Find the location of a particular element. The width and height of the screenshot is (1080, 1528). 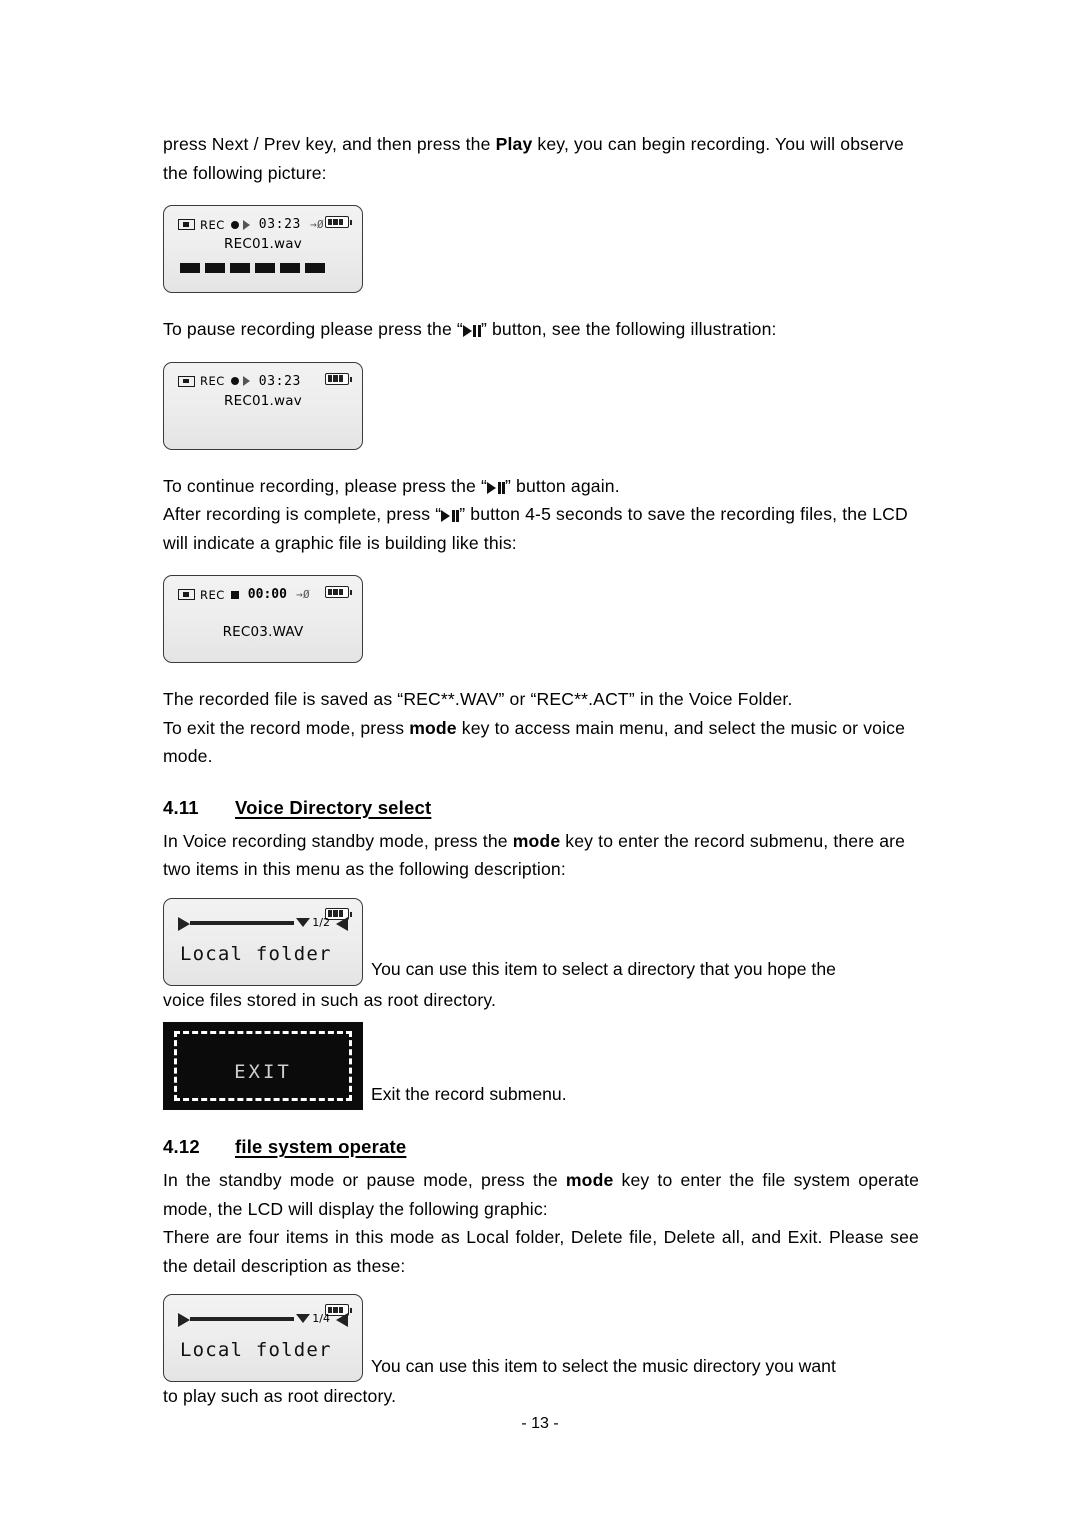

page-number: - 13 - is located at coordinates (540, 1423).